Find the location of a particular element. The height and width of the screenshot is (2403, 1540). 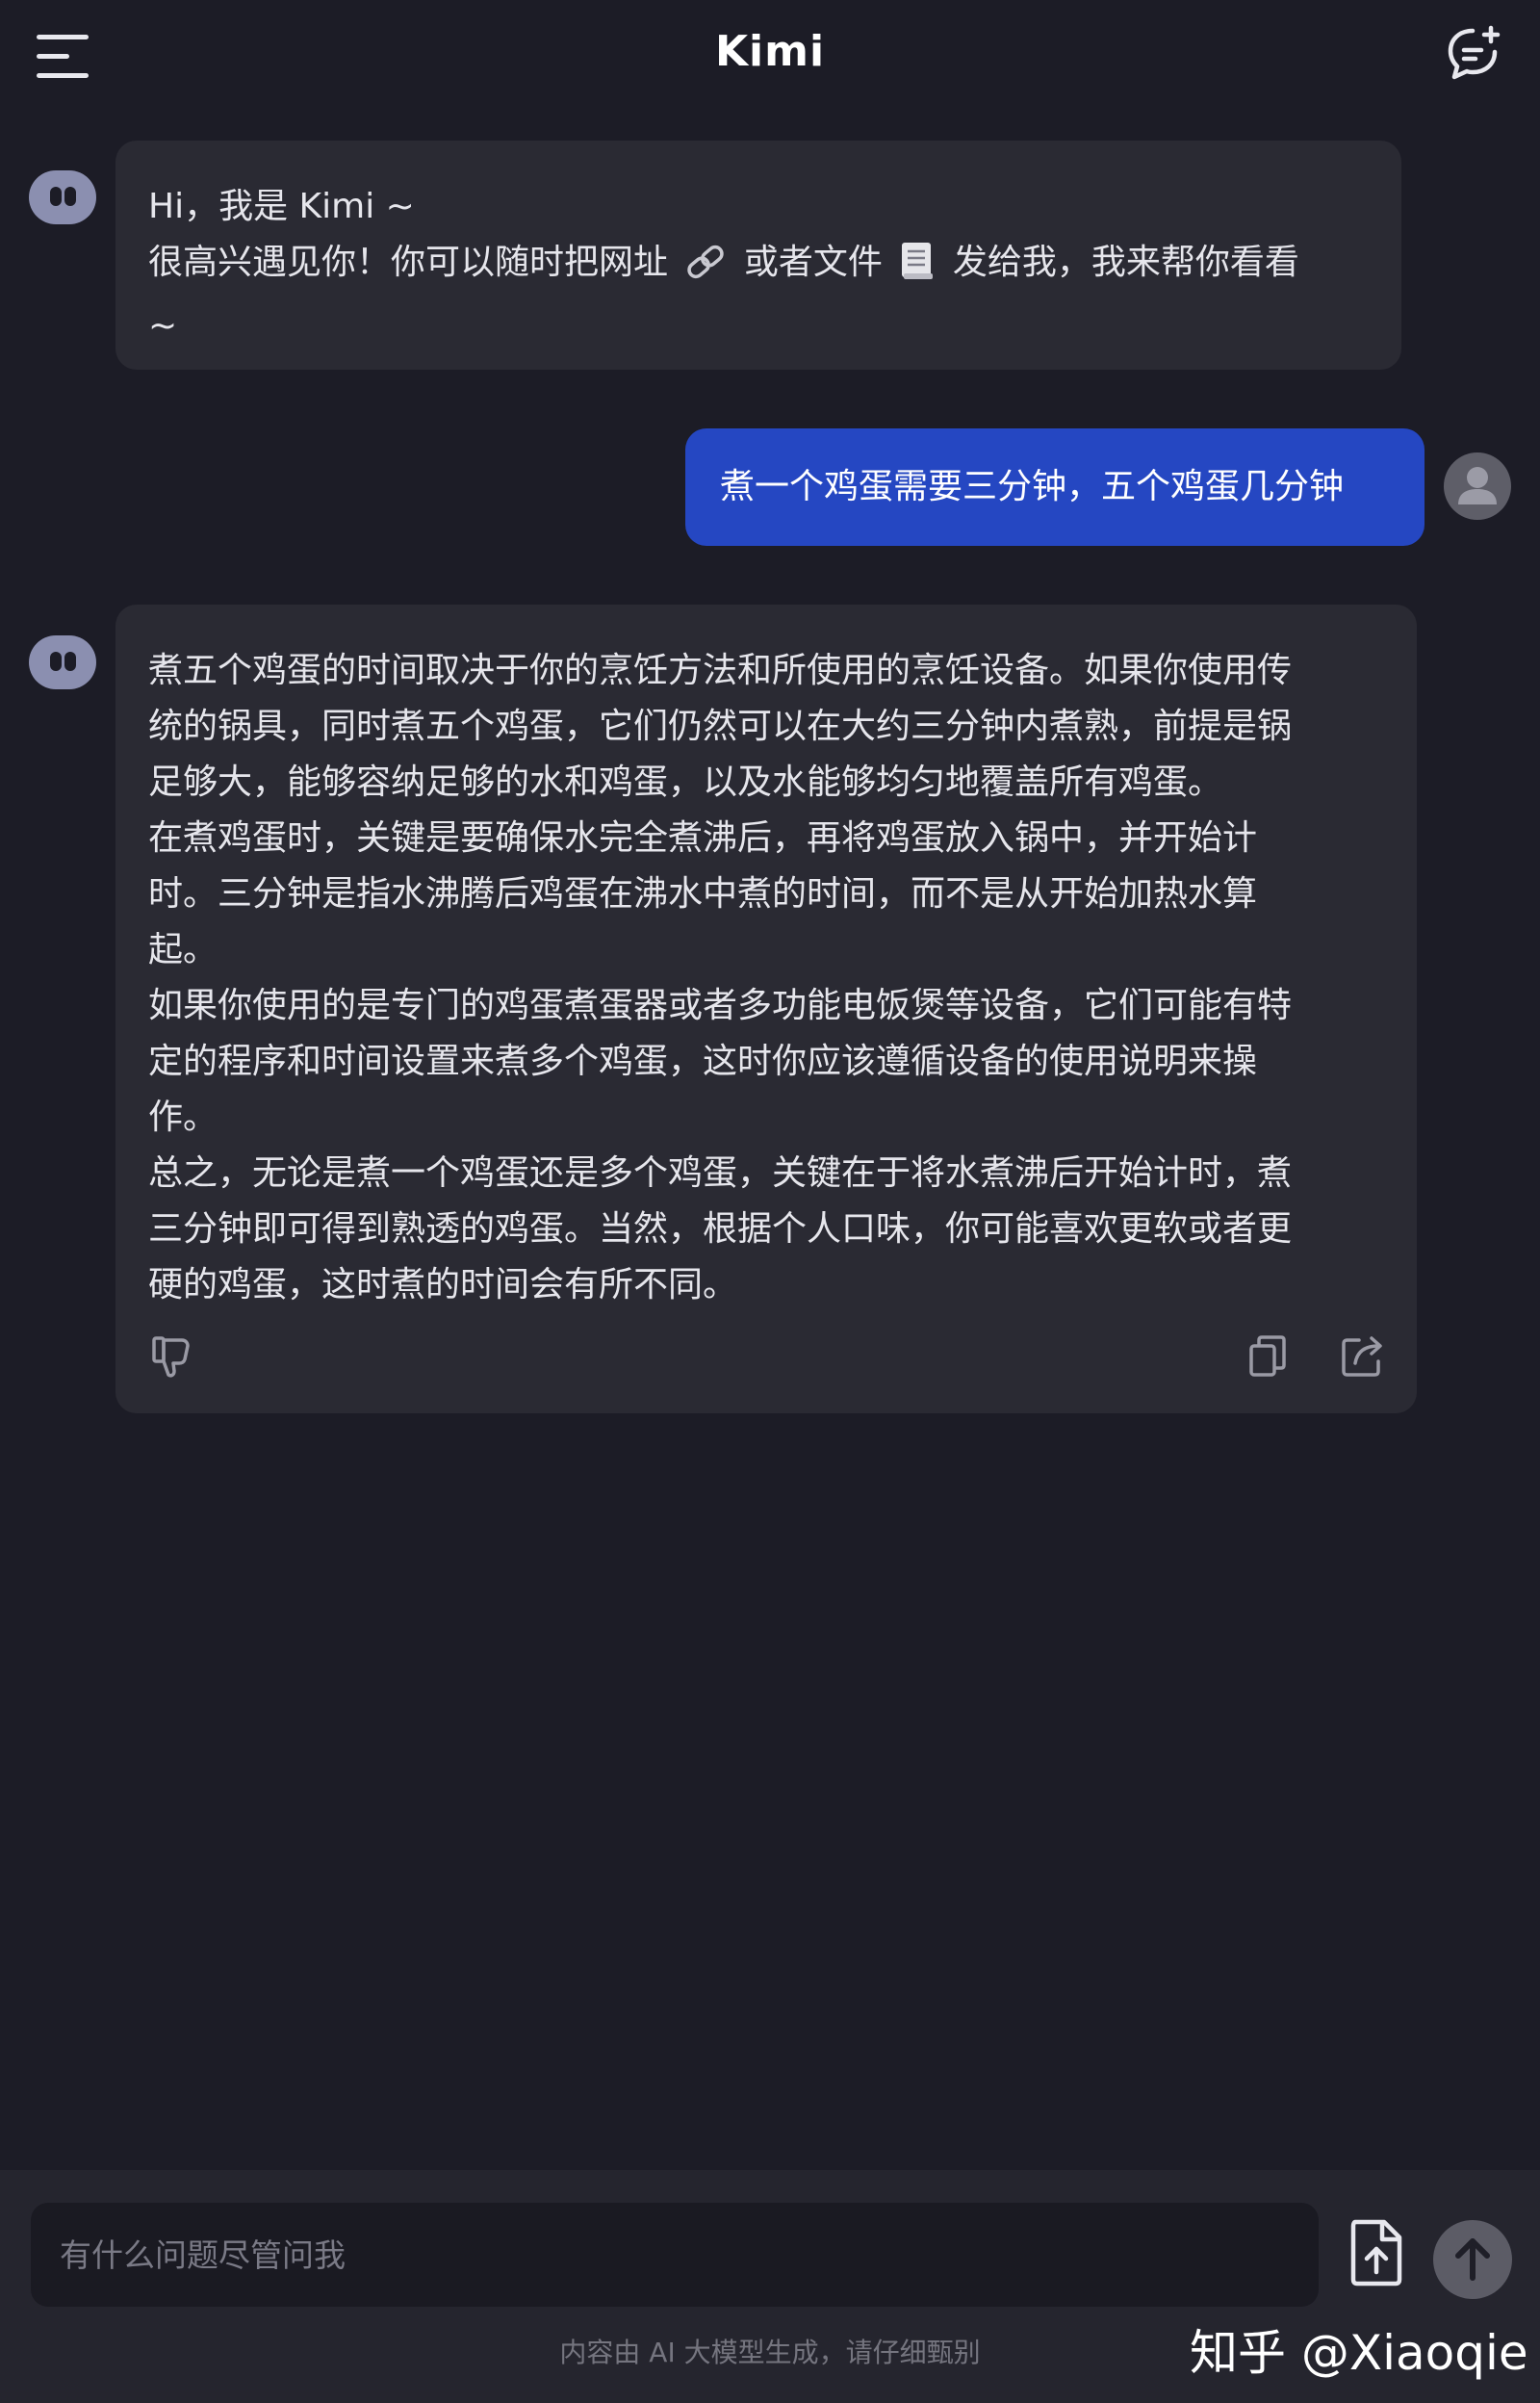

answer-line: 煮五个鸡蛋的时间取决于你的烹饪方法和所使用的烹饪设备。如果你使用传 is located at coordinates (720, 671).